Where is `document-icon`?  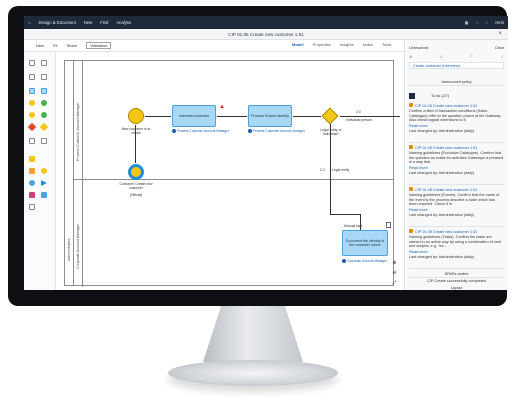
document-icon is located at coordinates (388, 225).